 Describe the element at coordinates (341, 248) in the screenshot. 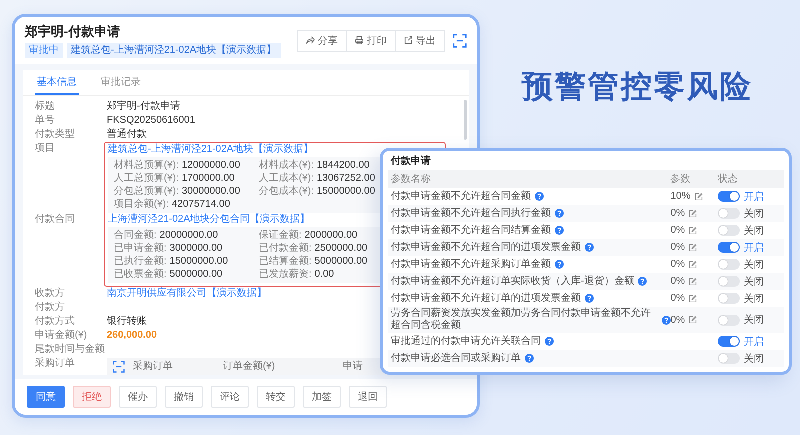

I see `detail-value: 2500000.00` at that location.